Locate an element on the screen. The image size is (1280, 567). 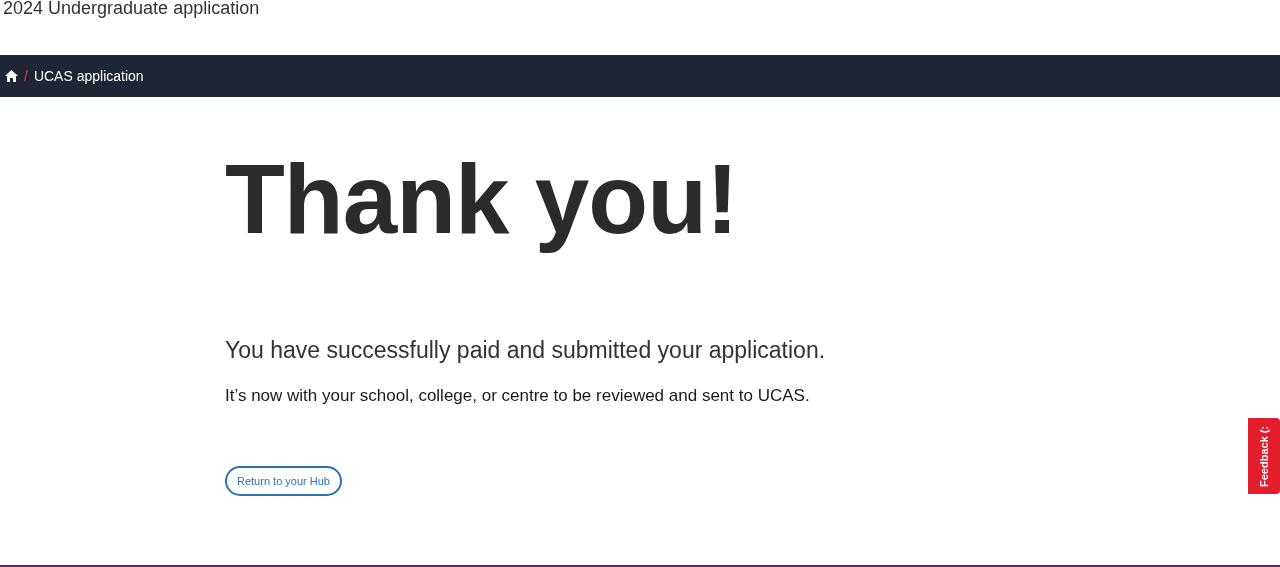
return-button: Return to your Hub is located at coordinates (283, 481).